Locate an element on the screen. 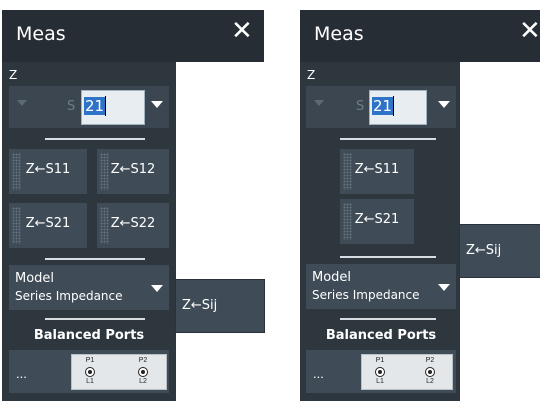 Image resolution: width=540 pixels, height=401 pixels. z-s22-button: Z←S22 is located at coordinates (133, 225).